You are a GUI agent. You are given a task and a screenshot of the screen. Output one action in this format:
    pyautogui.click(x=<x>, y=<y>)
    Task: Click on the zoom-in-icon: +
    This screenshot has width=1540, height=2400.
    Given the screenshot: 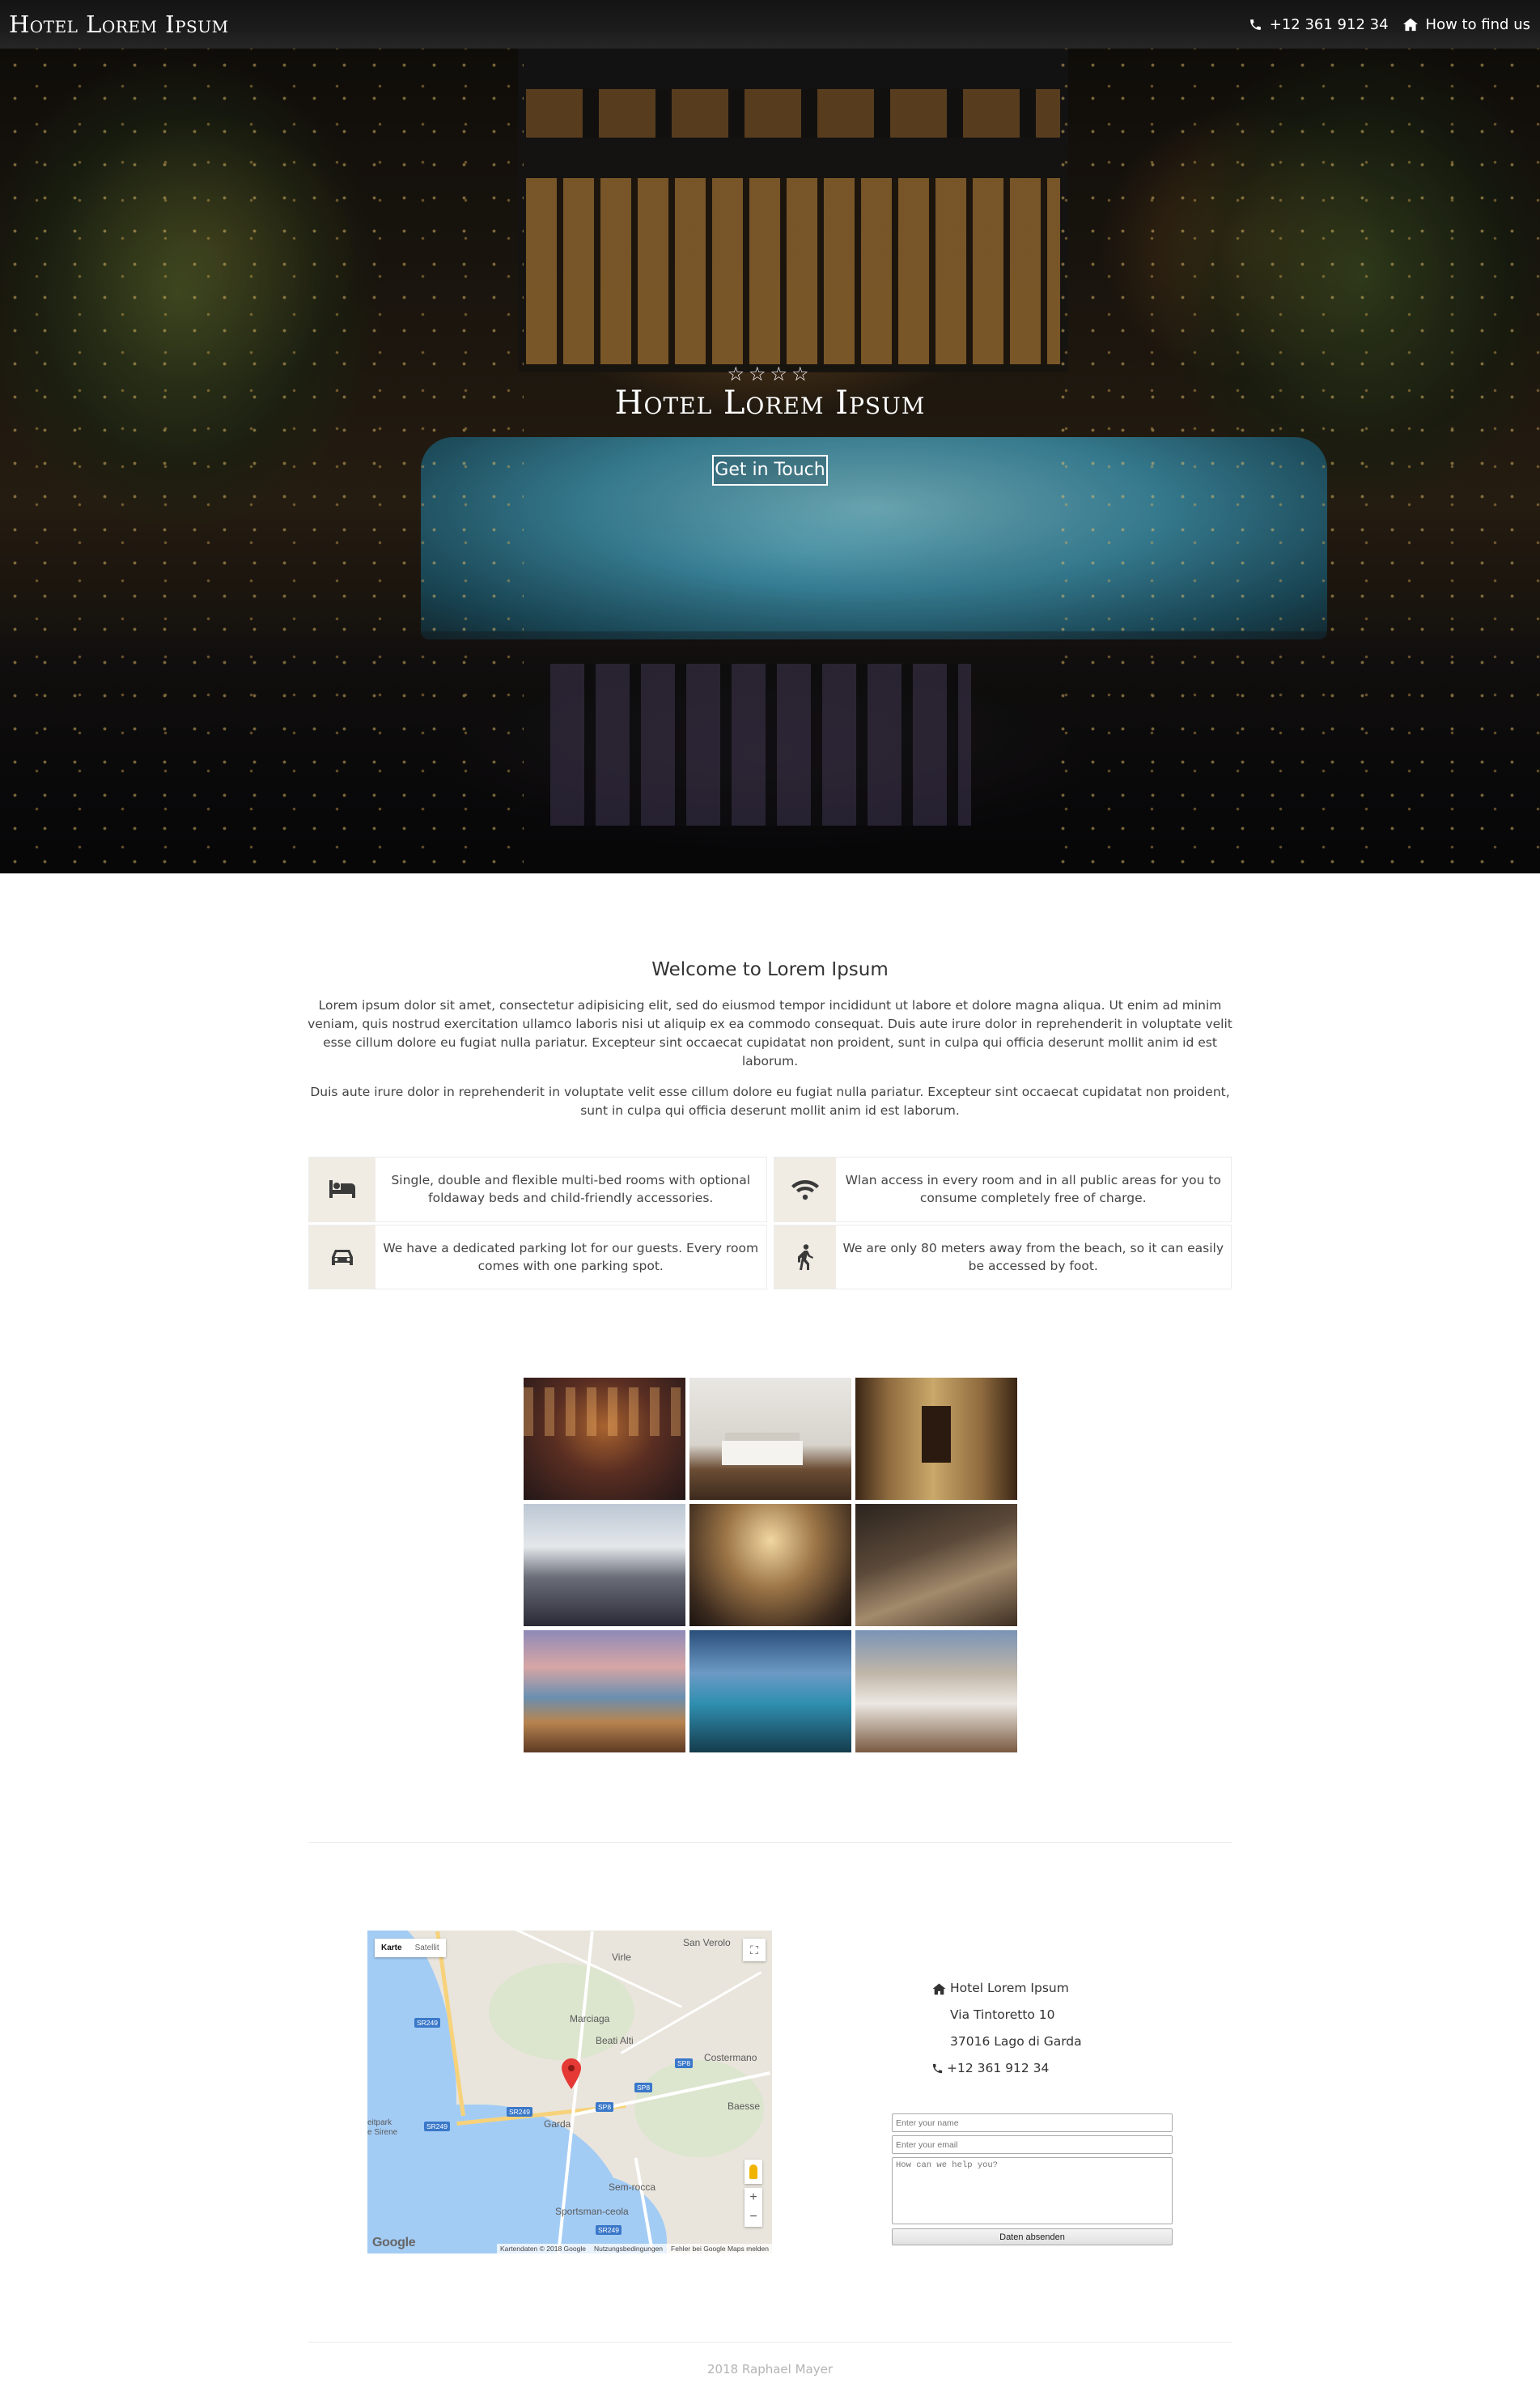 What is the action you would take?
    pyautogui.click(x=753, y=2197)
    